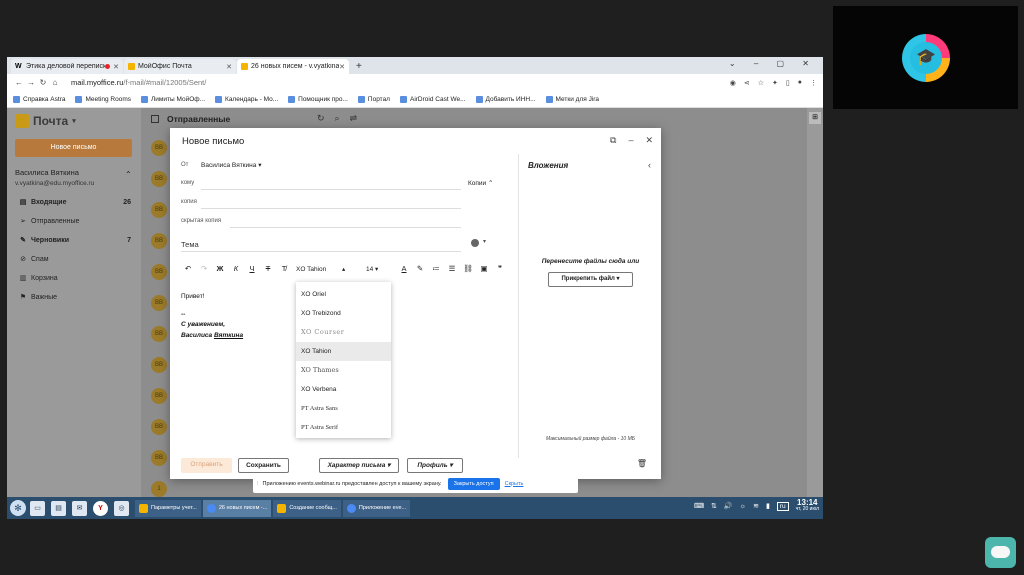 Image resolution: width=1024 pixels, height=575 pixels. Describe the element at coordinates (75, 278) in the screenshot. I see `folder-trash: ▥ Корзина` at that location.